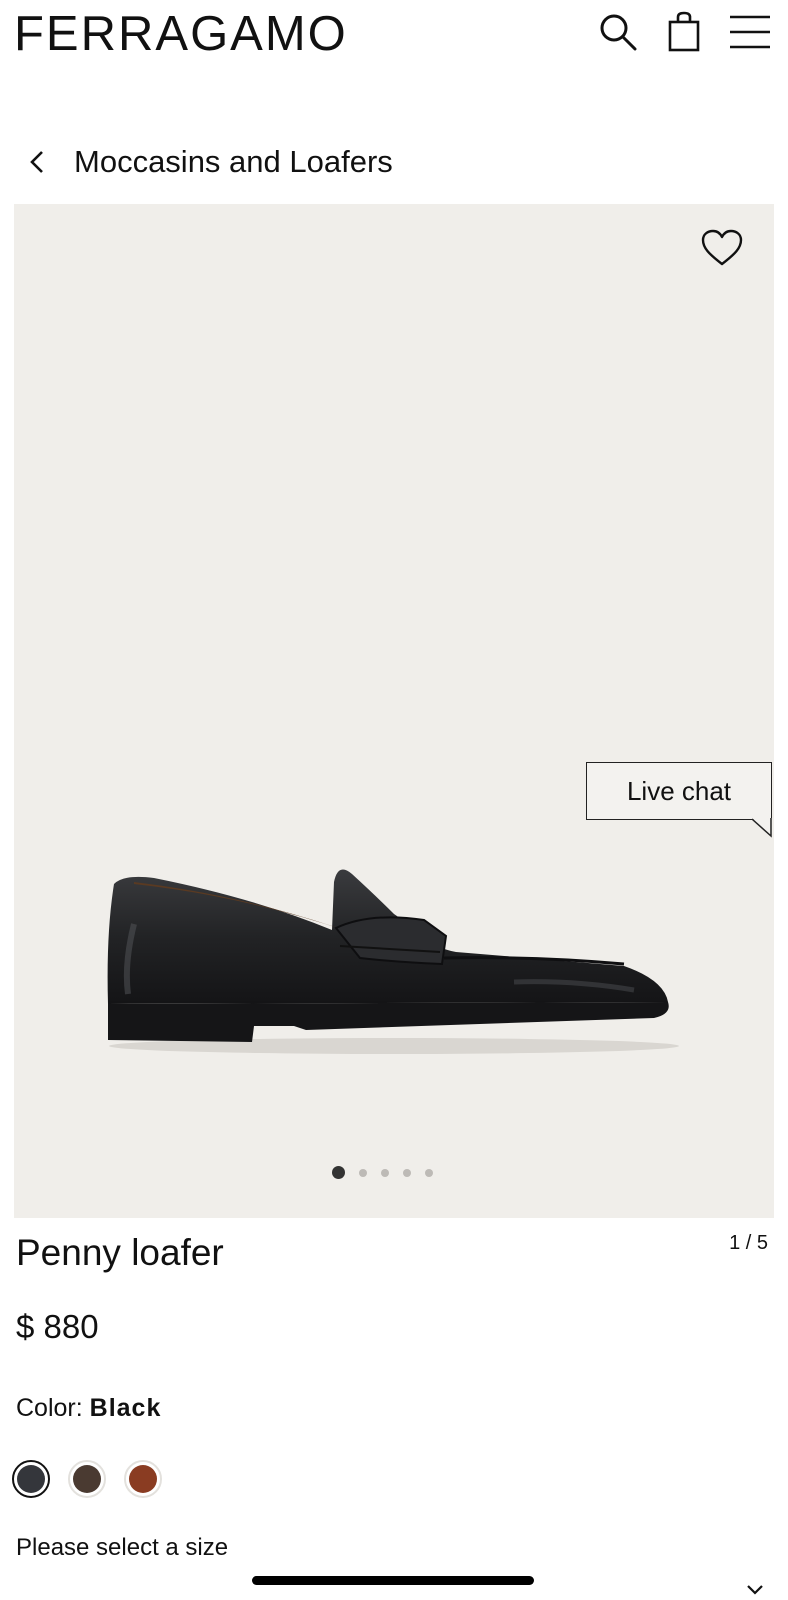 This screenshot has width=788, height=1600. I want to click on gallery-pagination, so click(382, 1172).